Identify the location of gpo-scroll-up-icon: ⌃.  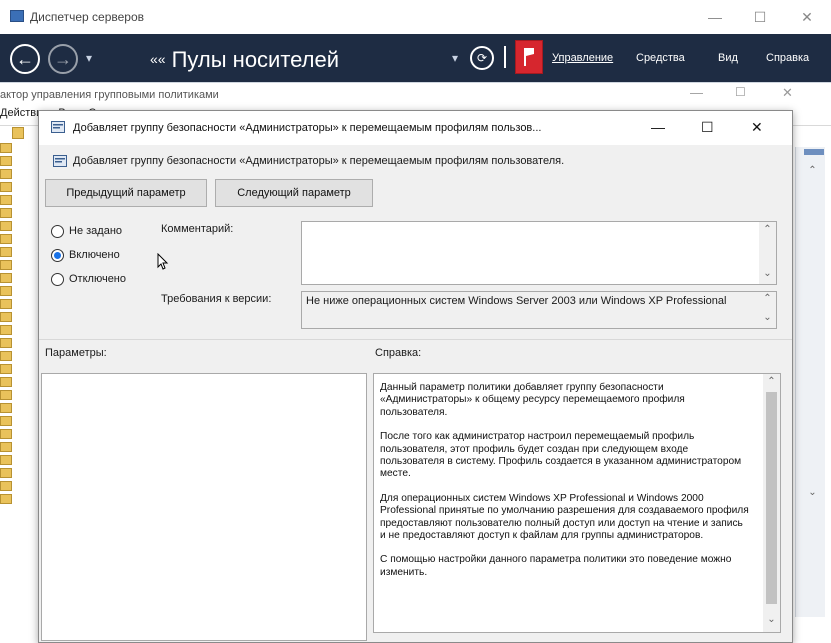
(812, 170).